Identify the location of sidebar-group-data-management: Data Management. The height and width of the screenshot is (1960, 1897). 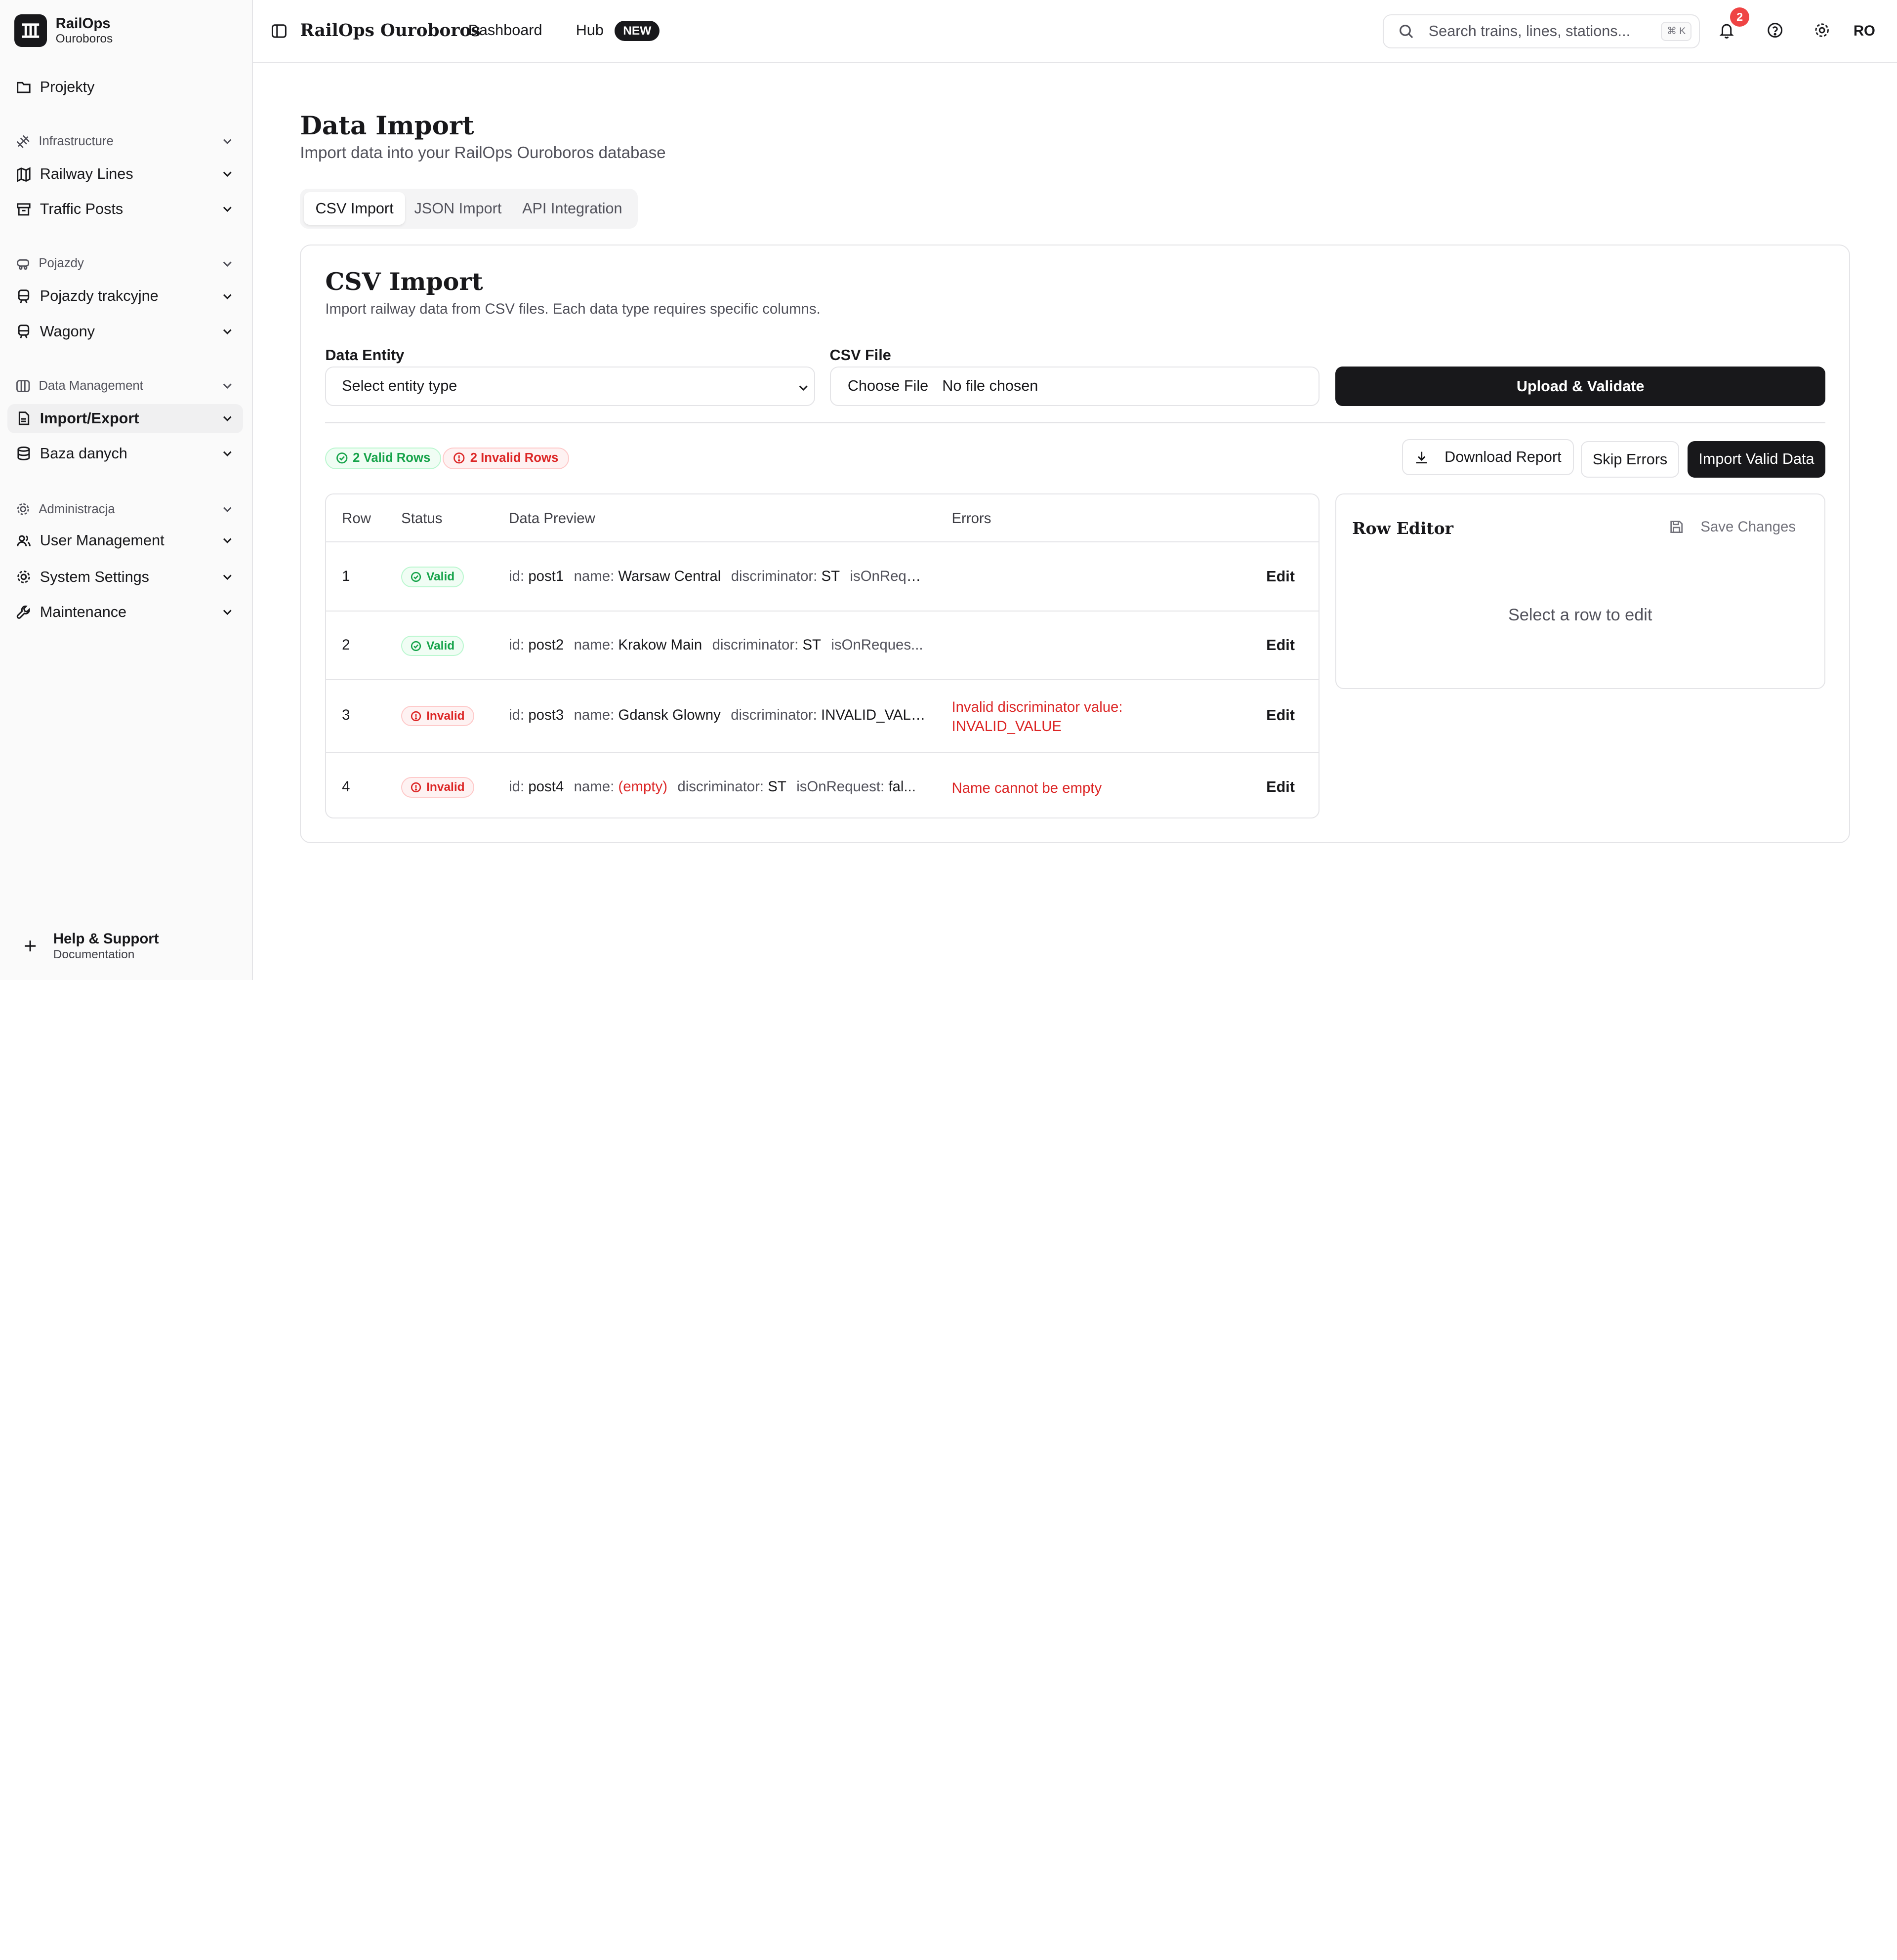
(125, 386).